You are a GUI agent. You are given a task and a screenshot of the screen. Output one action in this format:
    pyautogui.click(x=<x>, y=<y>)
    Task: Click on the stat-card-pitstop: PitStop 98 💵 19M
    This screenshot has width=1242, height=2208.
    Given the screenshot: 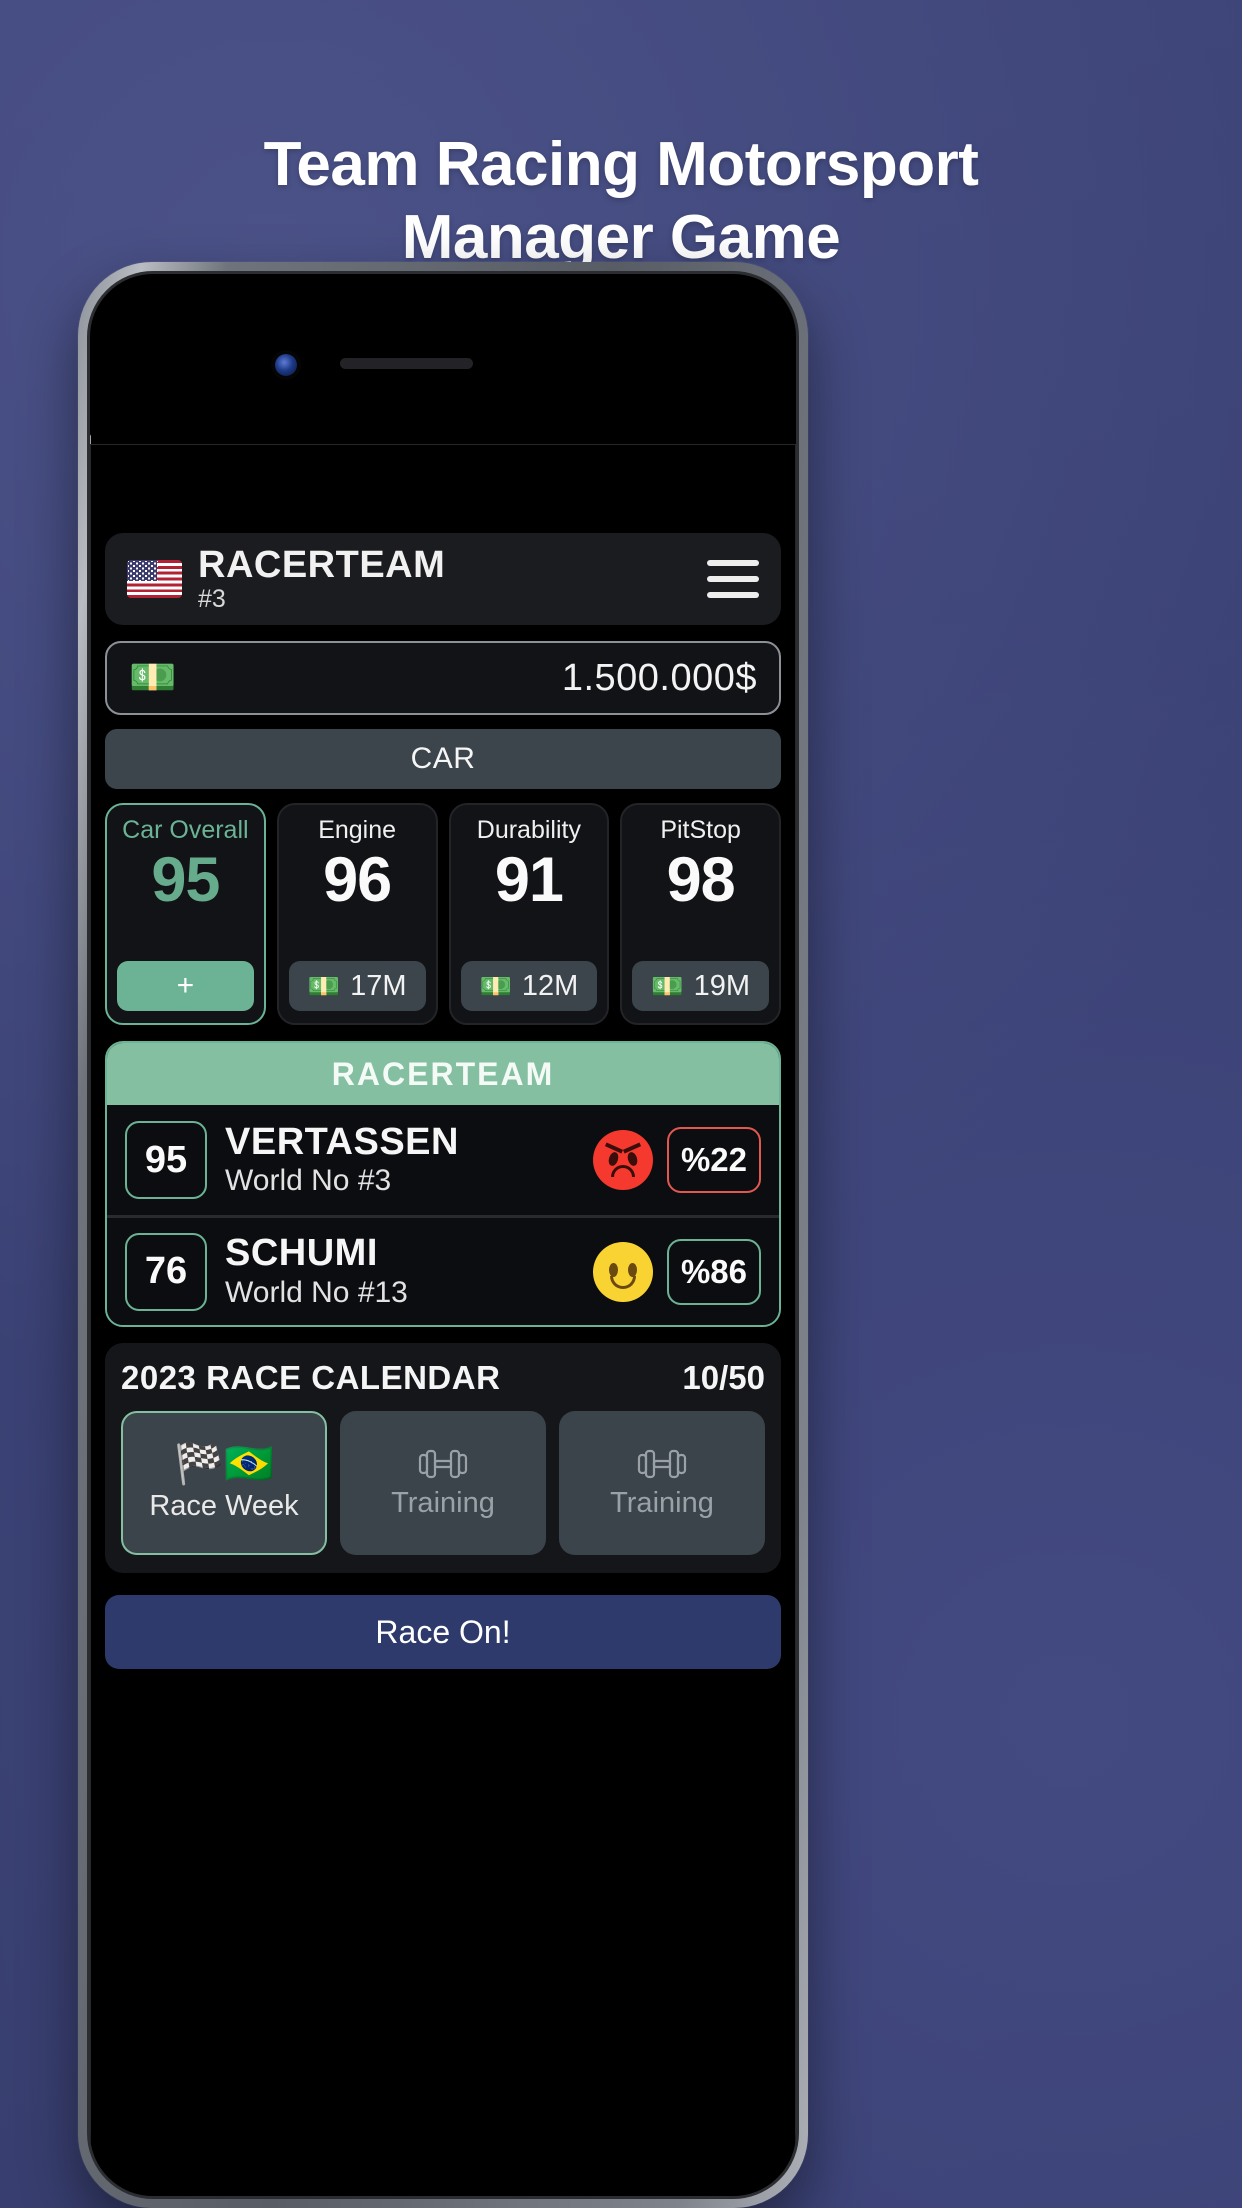 What is the action you would take?
    pyautogui.click(x=700, y=914)
    